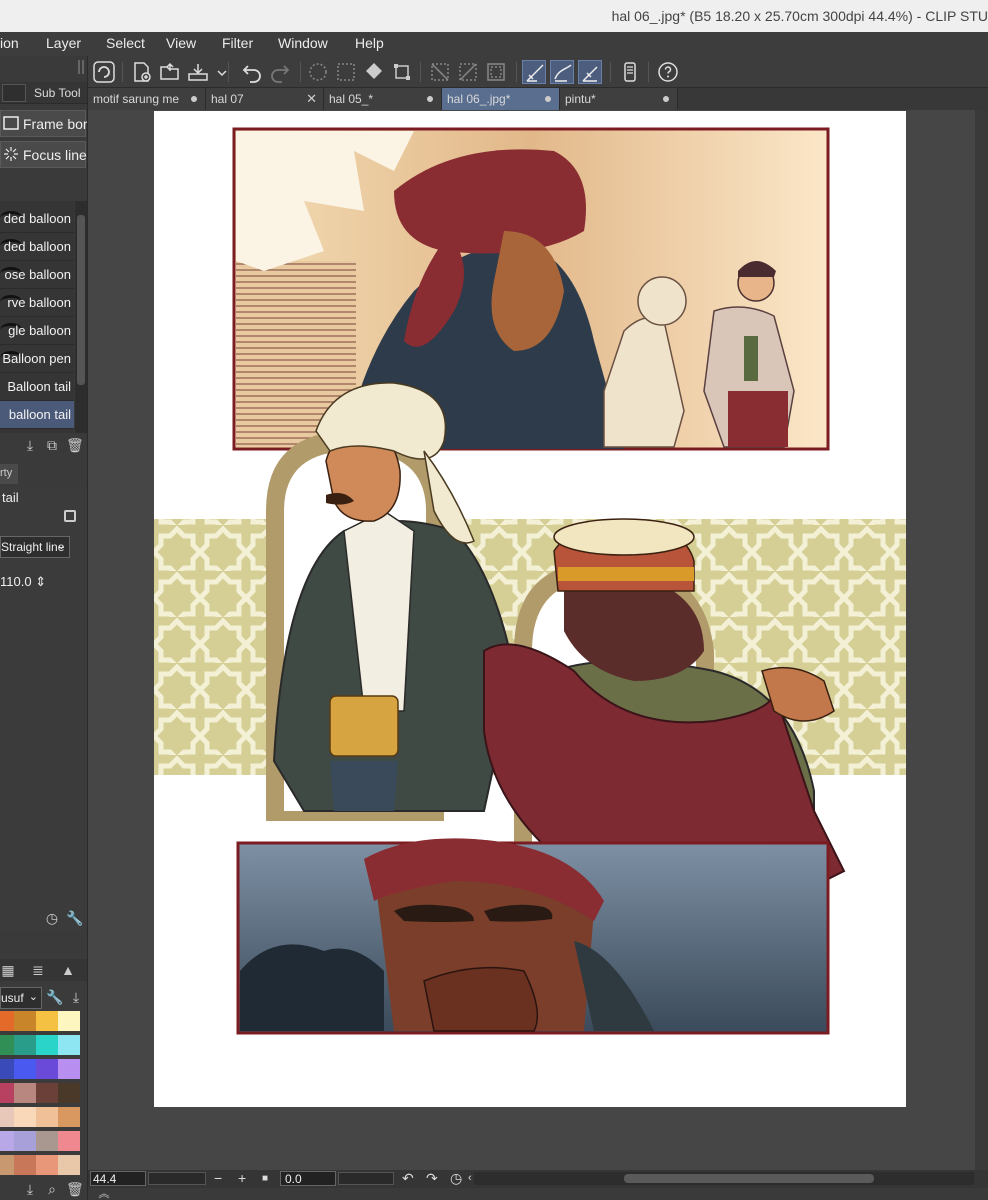  What do you see at coordinates (30, 1189) in the screenshot?
I see `add-color-icon: ⤓` at bounding box center [30, 1189].